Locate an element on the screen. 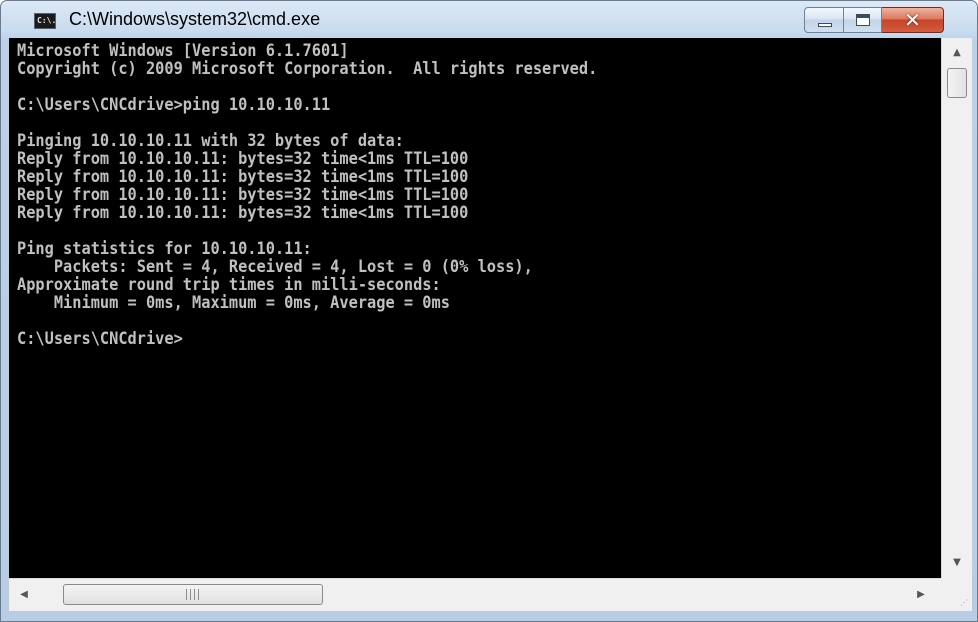  maximize-button is located at coordinates (863, 20).